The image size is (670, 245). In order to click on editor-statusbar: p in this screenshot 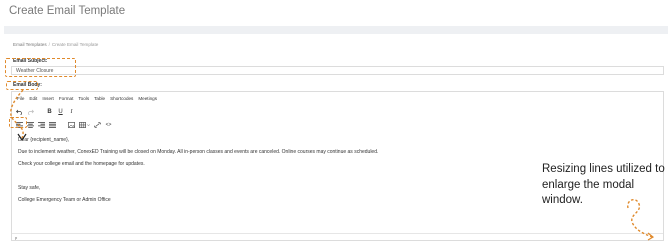, I will do `click(337, 236)`.